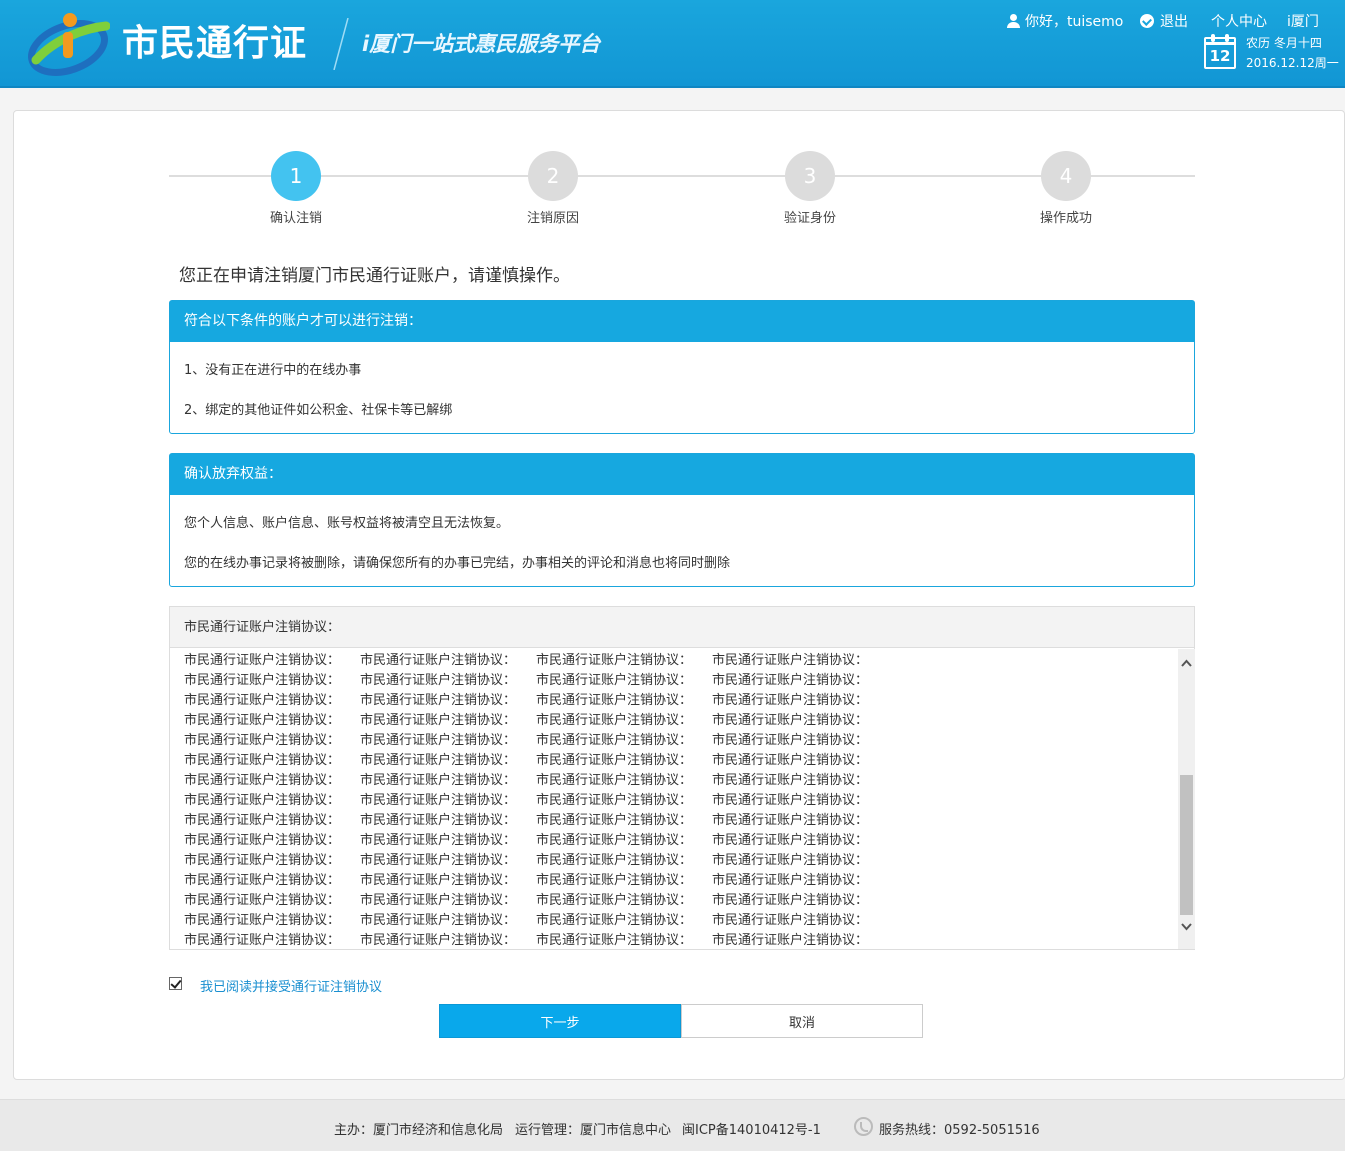 This screenshot has height=1151, width=1345. Describe the element at coordinates (291, 985) in the screenshot. I see `accept-agreement-link: 我已阅读并接受通行证注销协议` at that location.